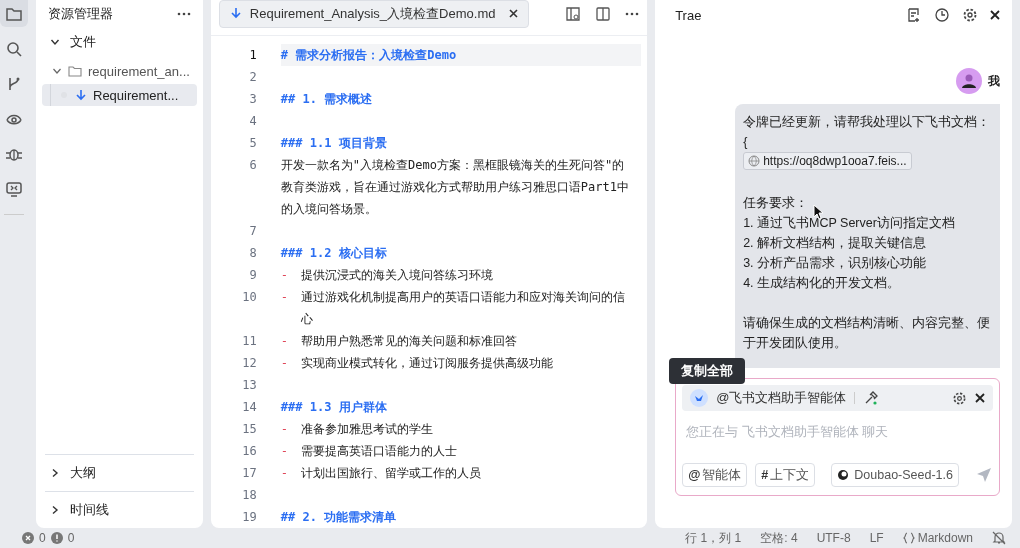  What do you see at coordinates (374, 14) in the screenshot?
I see `editor-tab: Requirement_Analysis_入境检查Demo.md` at bounding box center [374, 14].